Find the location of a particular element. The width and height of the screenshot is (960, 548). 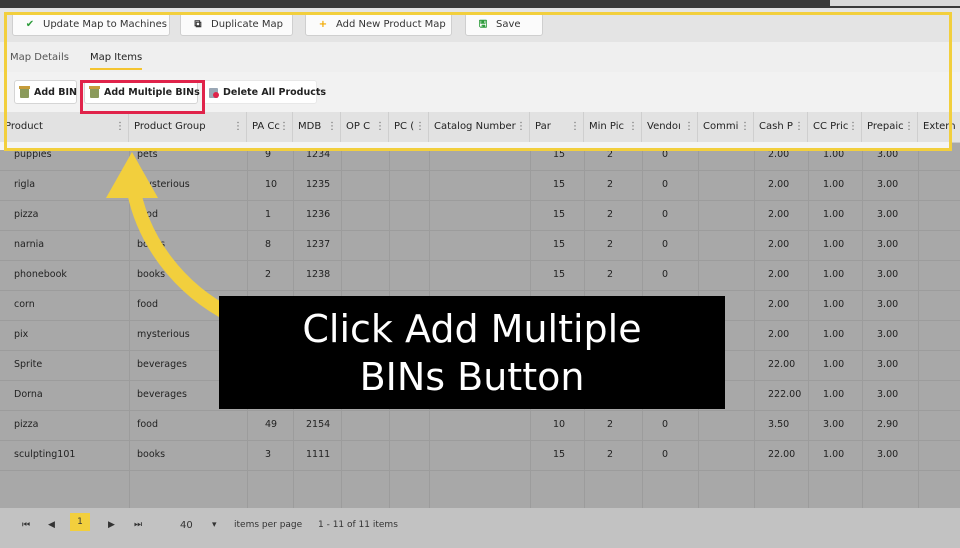

cell-pa: 8 is located at coordinates (268, 244).